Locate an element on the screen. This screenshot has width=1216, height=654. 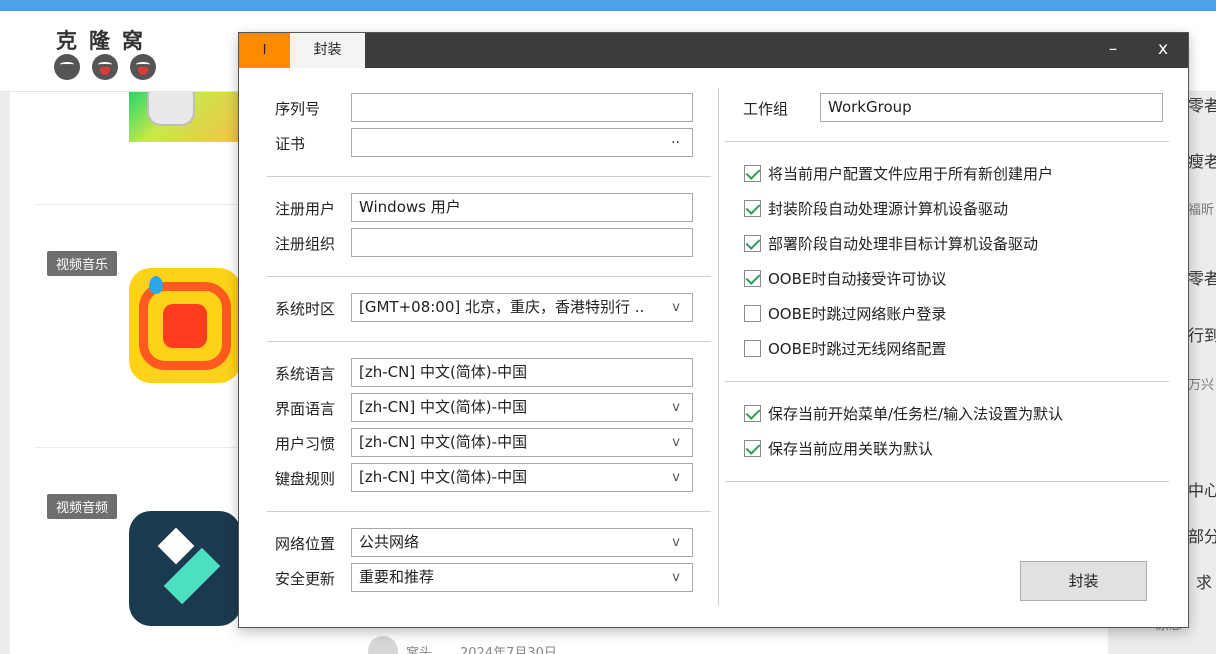
option-target-drivers: 部署阶段自动处理非目标计算机设备驱动 is located at coordinates (891, 243).